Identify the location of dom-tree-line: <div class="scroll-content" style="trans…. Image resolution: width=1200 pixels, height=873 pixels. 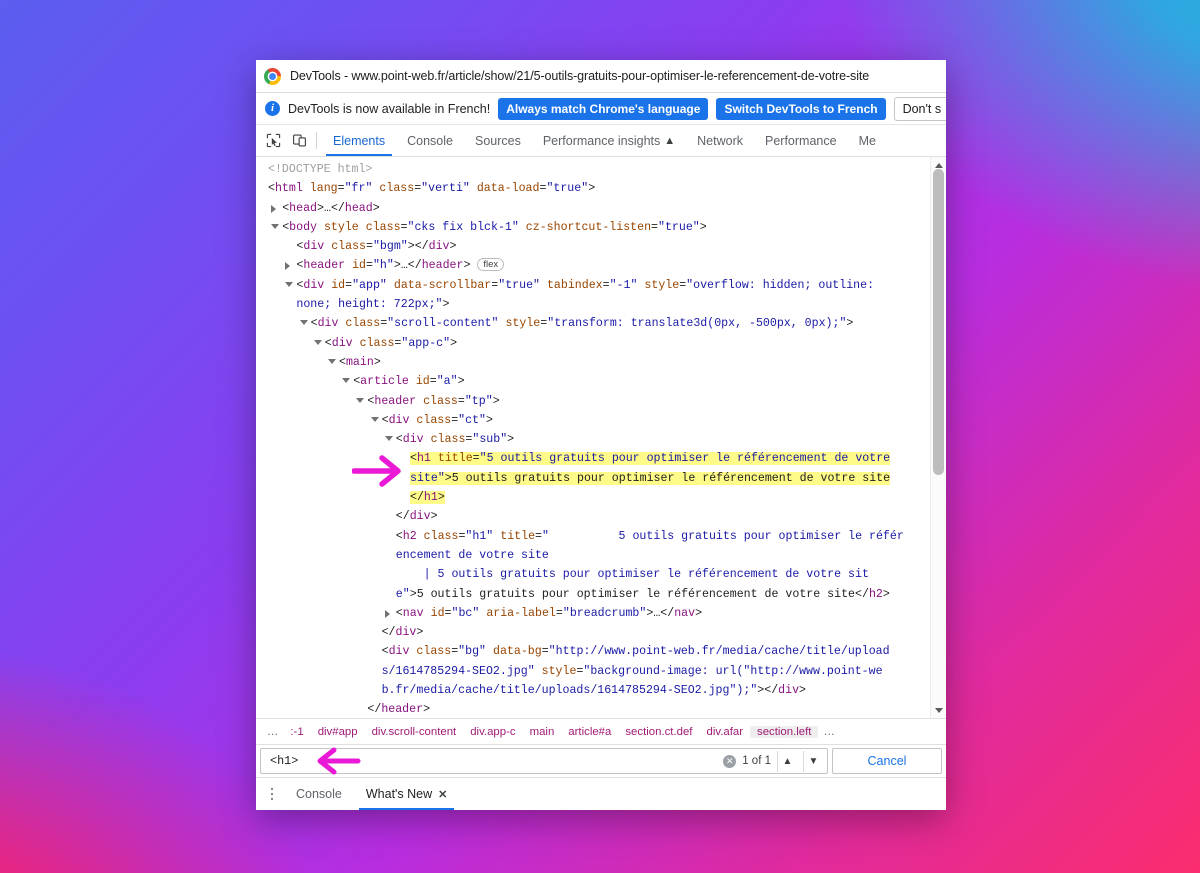
(598, 323).